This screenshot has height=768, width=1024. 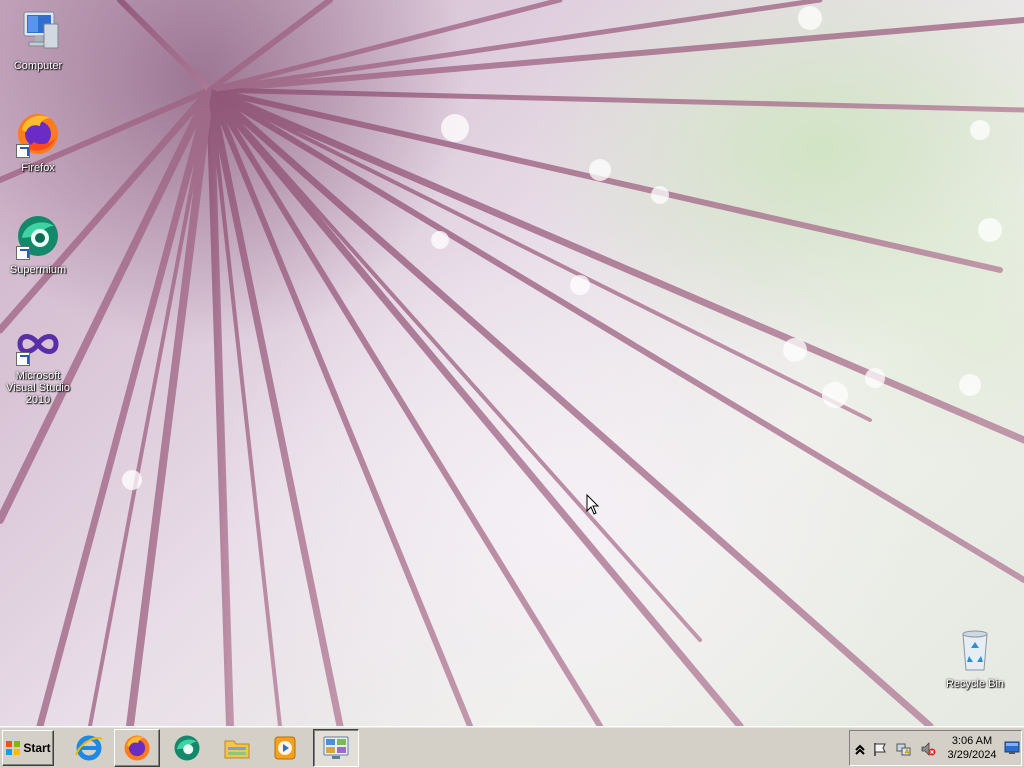 What do you see at coordinates (1012, 748) in the screenshot?
I see `show-desktop-icon` at bounding box center [1012, 748].